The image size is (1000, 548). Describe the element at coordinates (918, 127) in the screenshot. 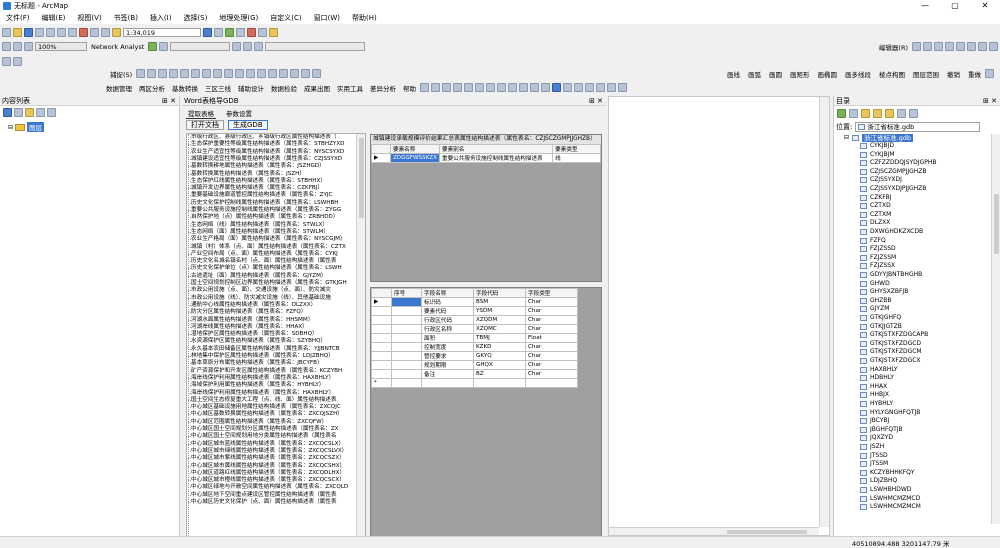

I see `location-combo: 浙江省标准.gdb` at that location.